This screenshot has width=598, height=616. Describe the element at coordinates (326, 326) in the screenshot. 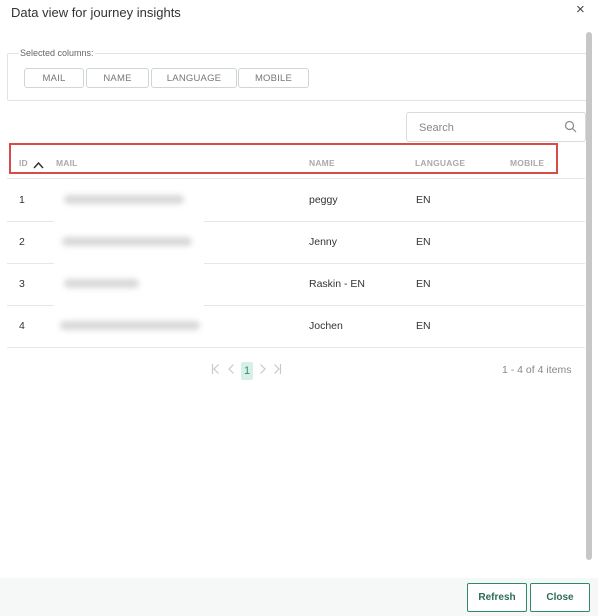

I see `cell-name: Jochen` at that location.